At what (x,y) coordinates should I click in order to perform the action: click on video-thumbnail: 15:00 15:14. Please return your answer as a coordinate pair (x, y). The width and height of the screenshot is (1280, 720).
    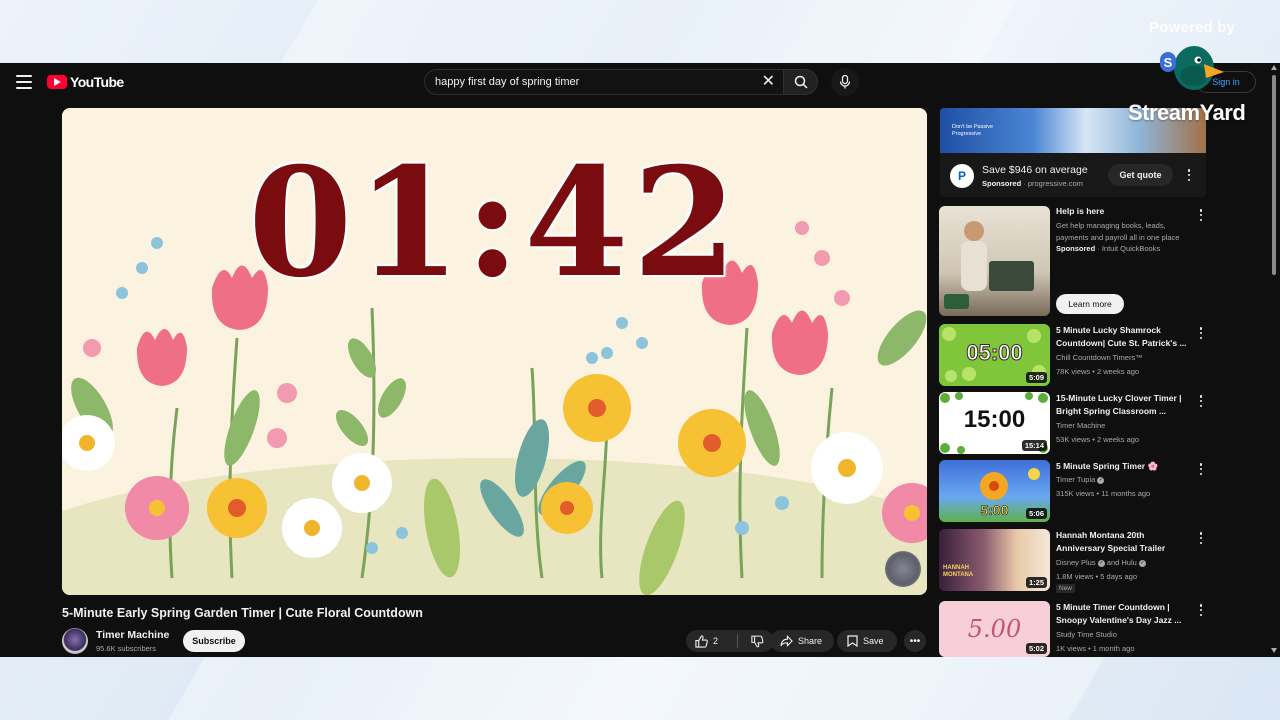
    Looking at the image, I should click on (994, 423).